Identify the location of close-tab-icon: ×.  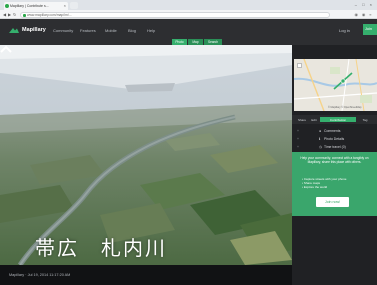
(65, 5).